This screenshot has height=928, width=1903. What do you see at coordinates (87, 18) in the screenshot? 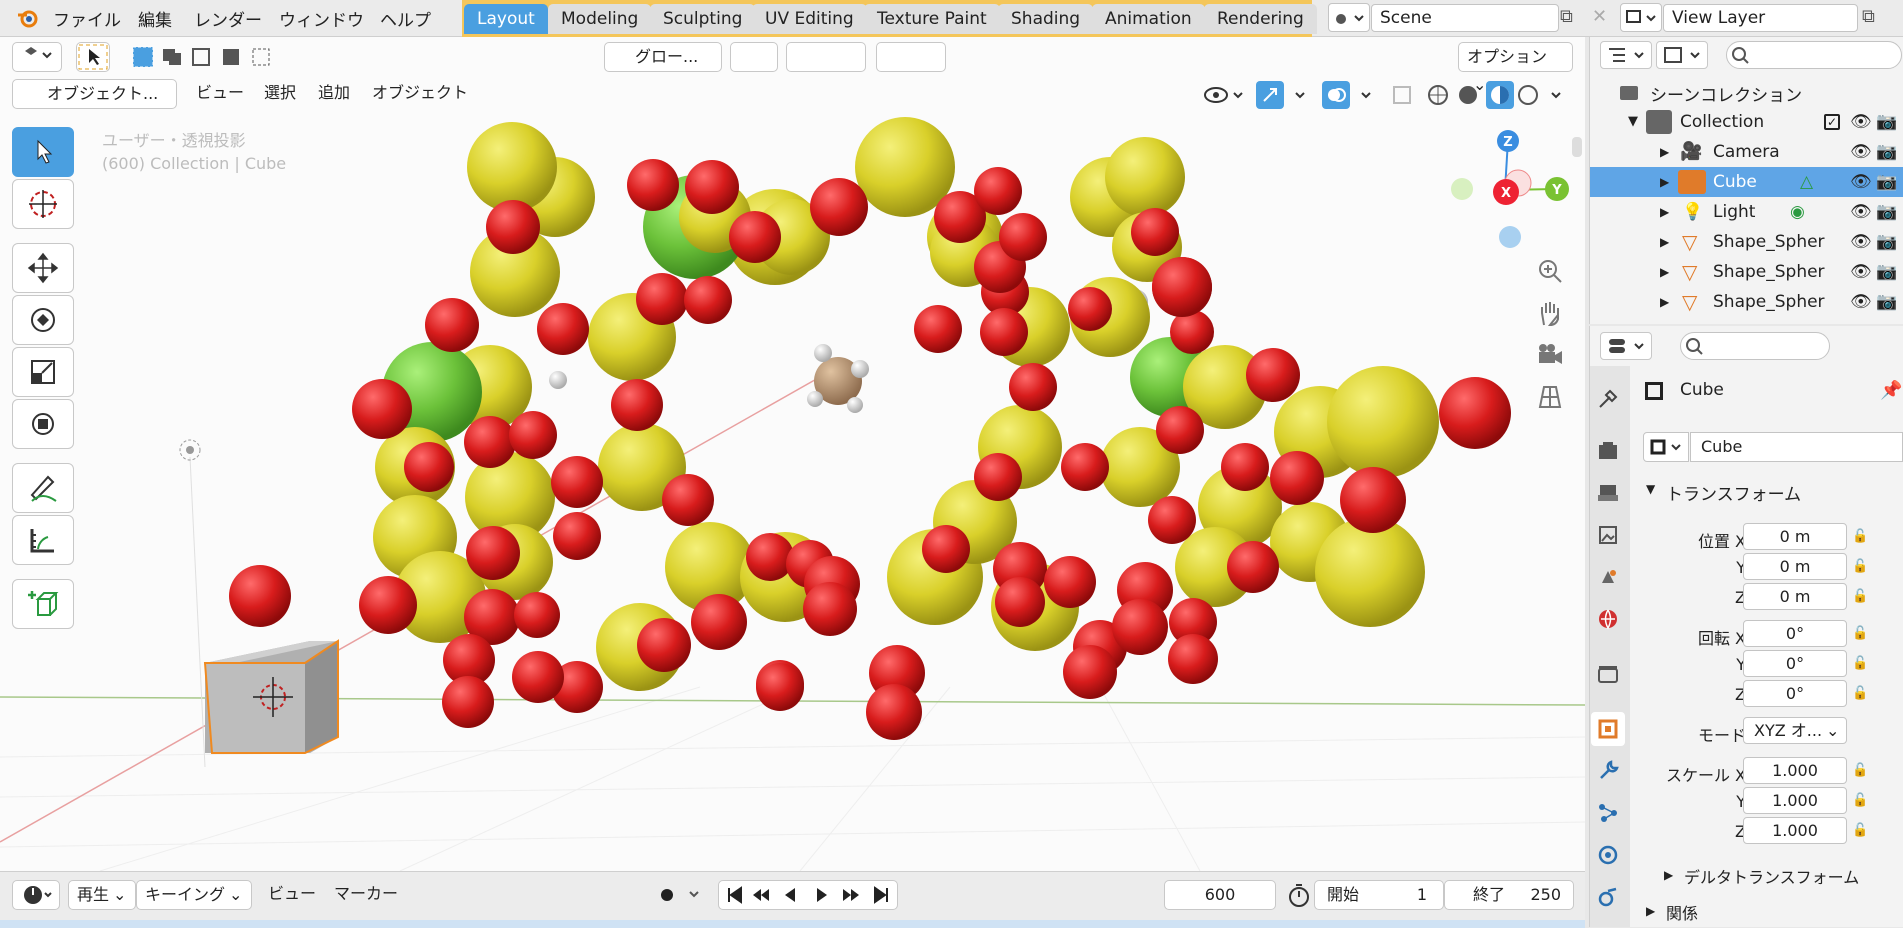
I see `menu-file: ファイル` at bounding box center [87, 18].